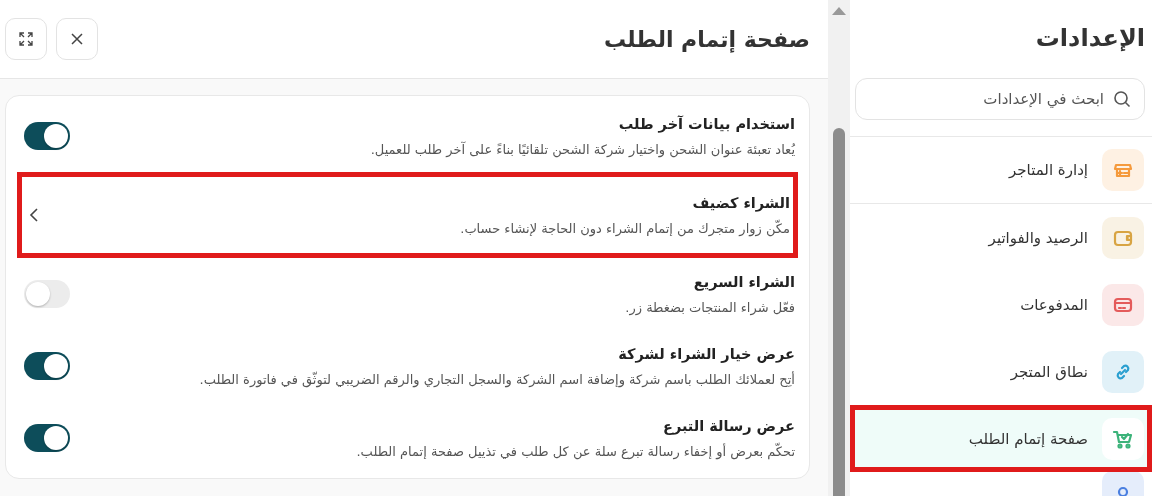 The image size is (1152, 496). I want to click on chevron-icon, so click(34, 215).